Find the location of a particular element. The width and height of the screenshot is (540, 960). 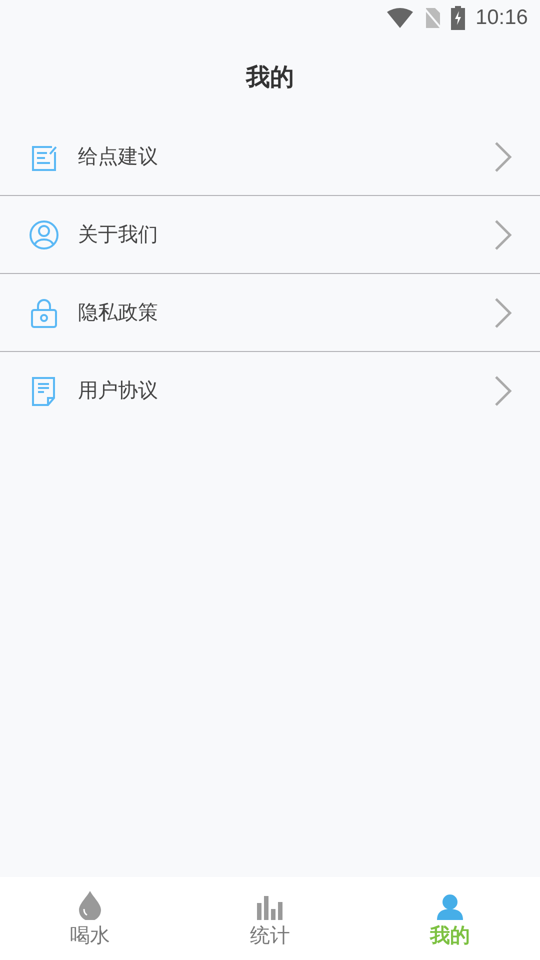

water-drop-icon is located at coordinates (90, 905).